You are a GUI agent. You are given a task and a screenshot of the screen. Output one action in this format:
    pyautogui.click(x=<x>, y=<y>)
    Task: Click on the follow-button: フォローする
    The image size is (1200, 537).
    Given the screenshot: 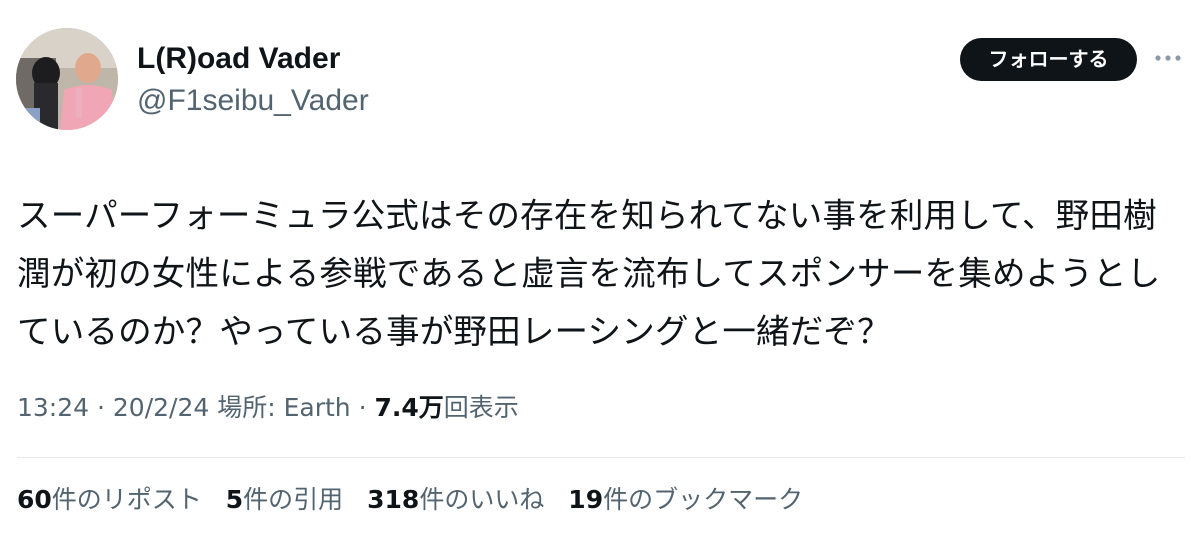 What is the action you would take?
    pyautogui.click(x=1048, y=59)
    